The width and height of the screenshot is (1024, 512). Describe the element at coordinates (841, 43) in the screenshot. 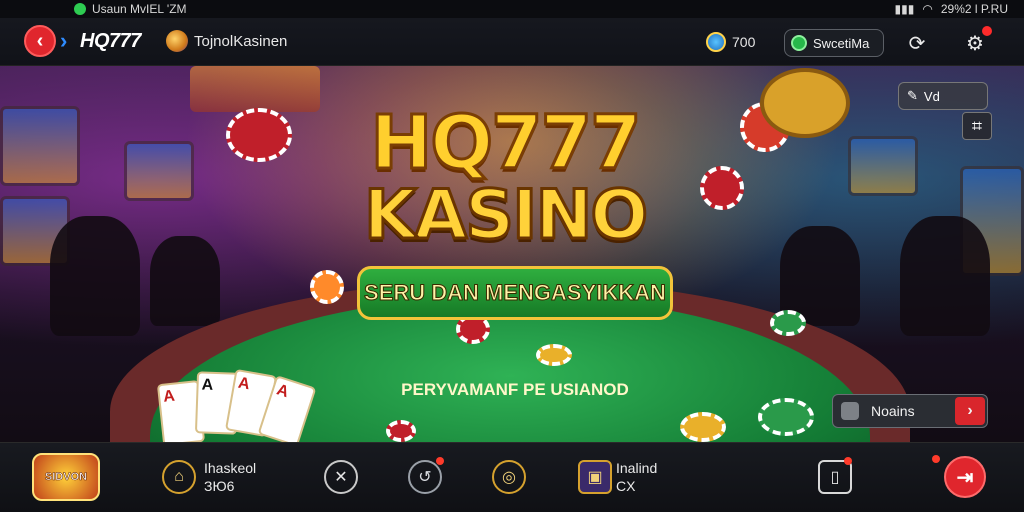

I see `status-pill-label: SwcetiMa` at that location.